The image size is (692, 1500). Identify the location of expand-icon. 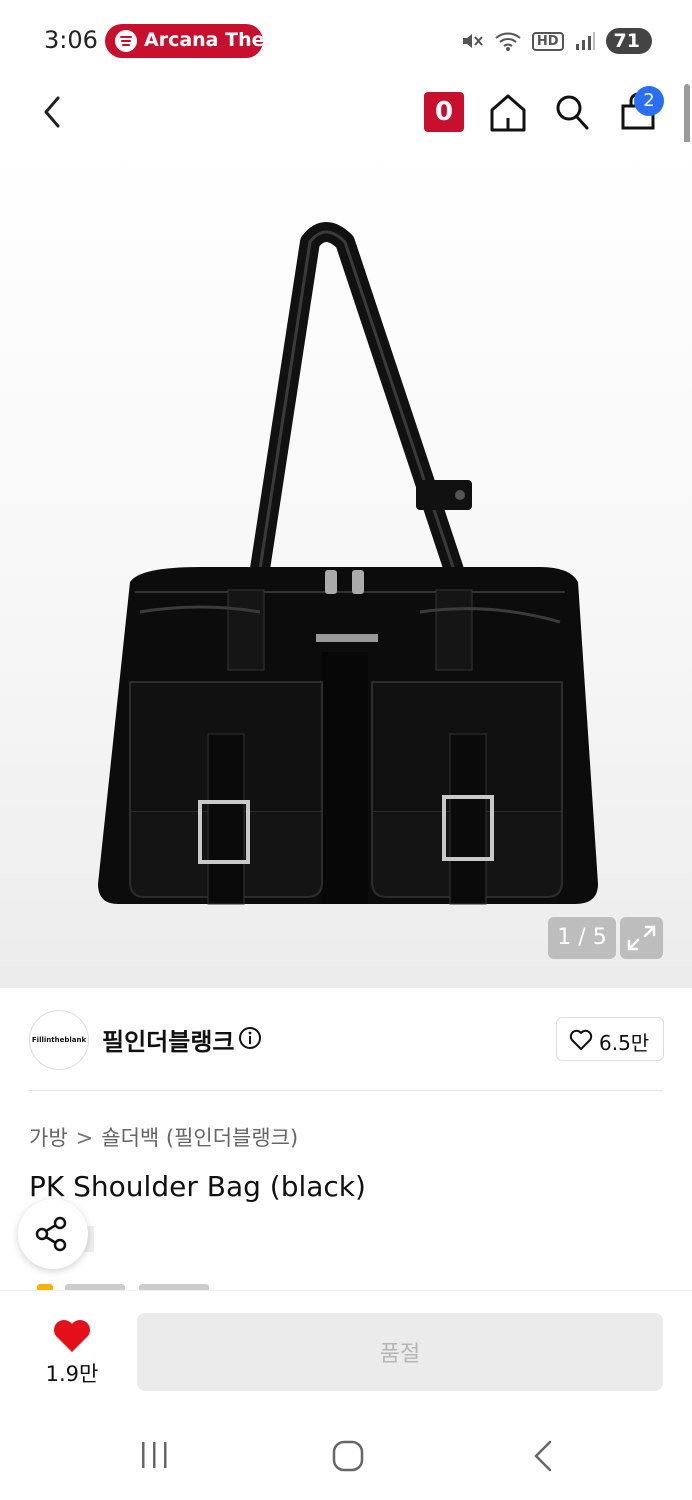
(641, 938).